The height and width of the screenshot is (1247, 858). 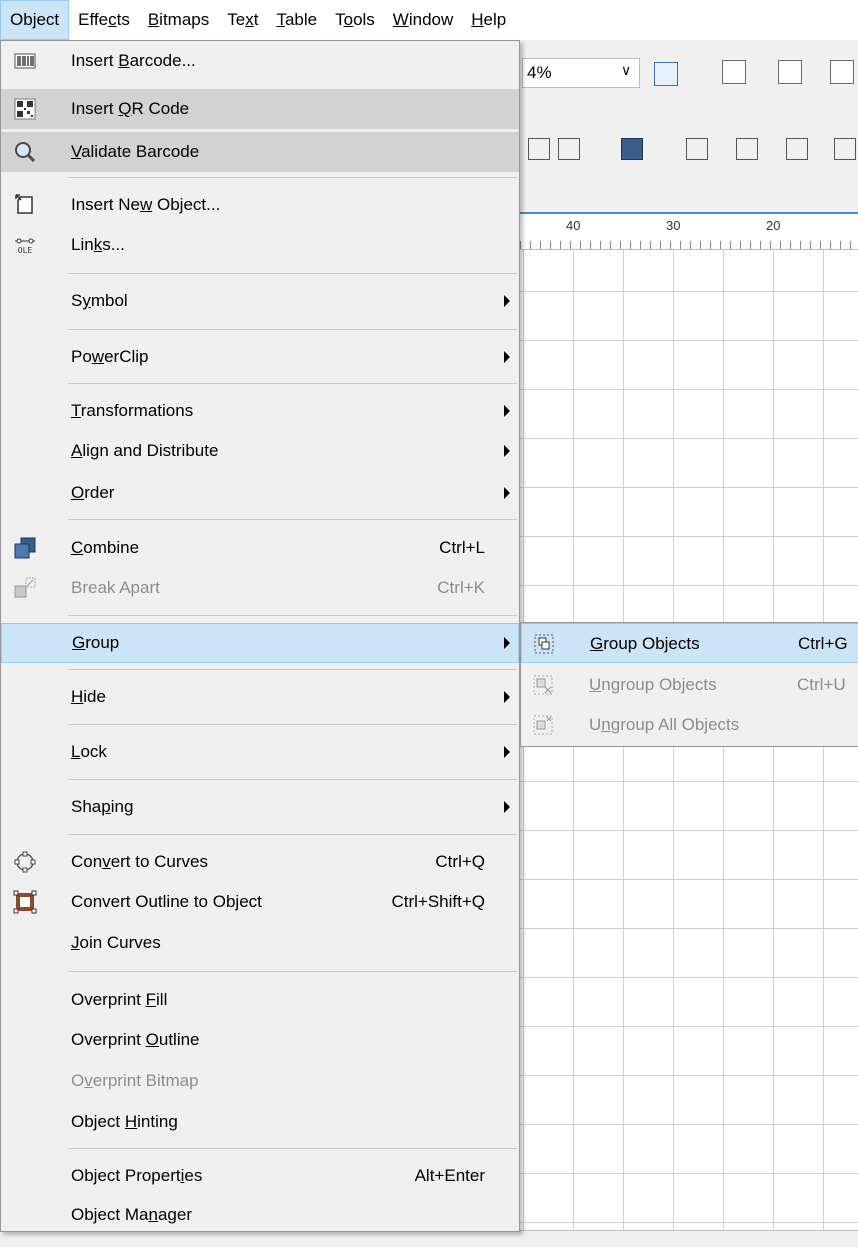 I want to click on menu-item-shortcut: Ctrl+Shift+Q, so click(x=438, y=901).